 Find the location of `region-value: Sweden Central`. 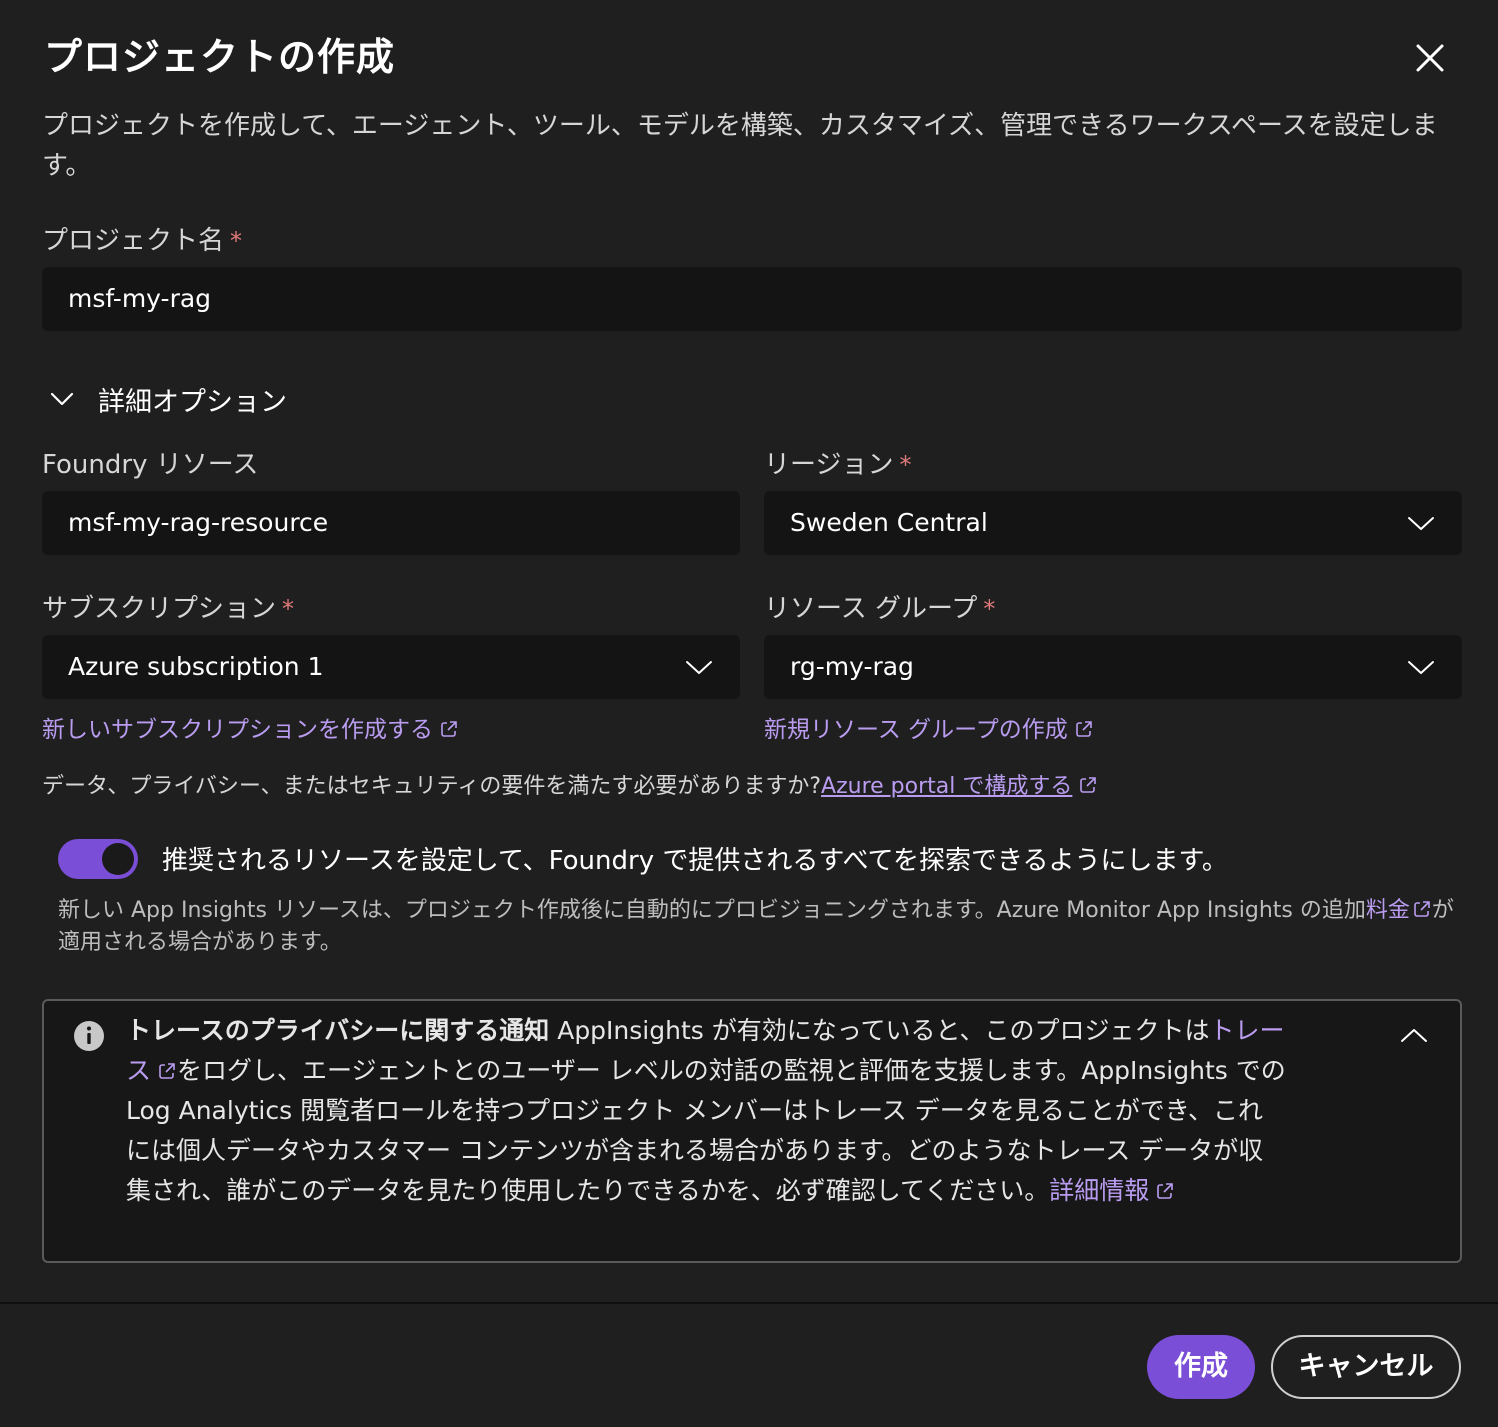

region-value: Sweden Central is located at coordinates (889, 522).